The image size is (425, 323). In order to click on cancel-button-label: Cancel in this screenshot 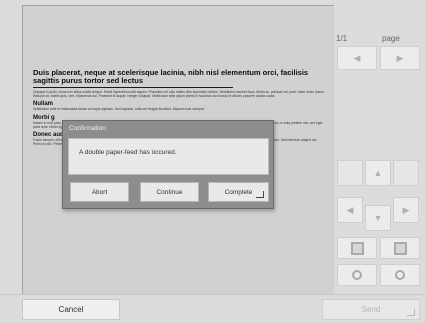, I will do `click(71, 309)`.